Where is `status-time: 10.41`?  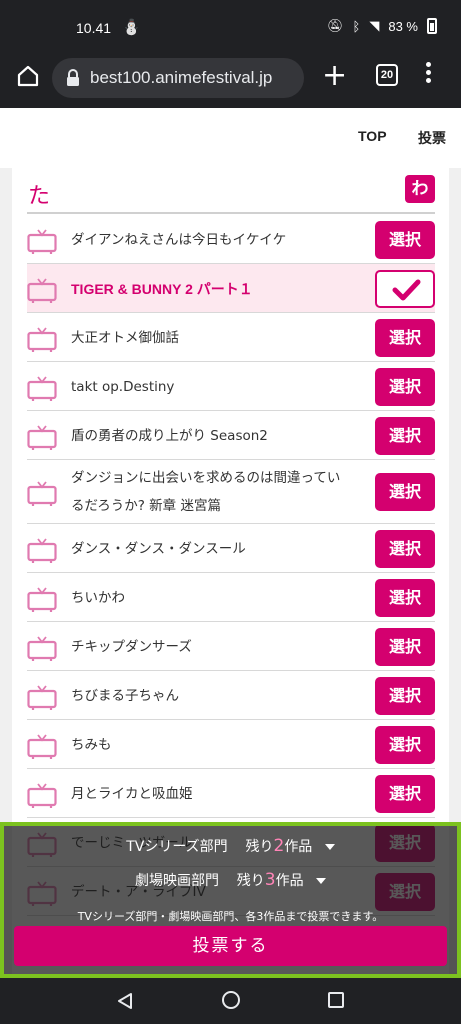
status-time: 10.41 is located at coordinates (94, 28).